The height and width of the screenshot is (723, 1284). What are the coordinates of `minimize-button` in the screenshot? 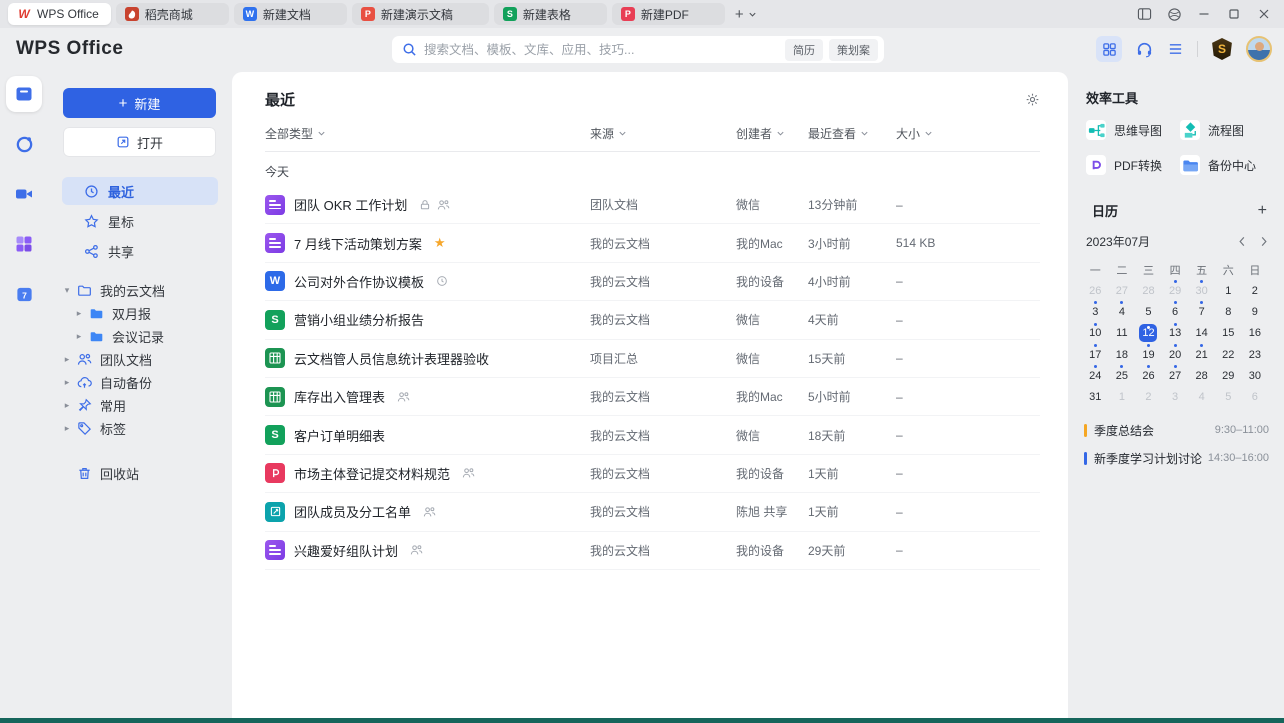 It's located at (1204, 14).